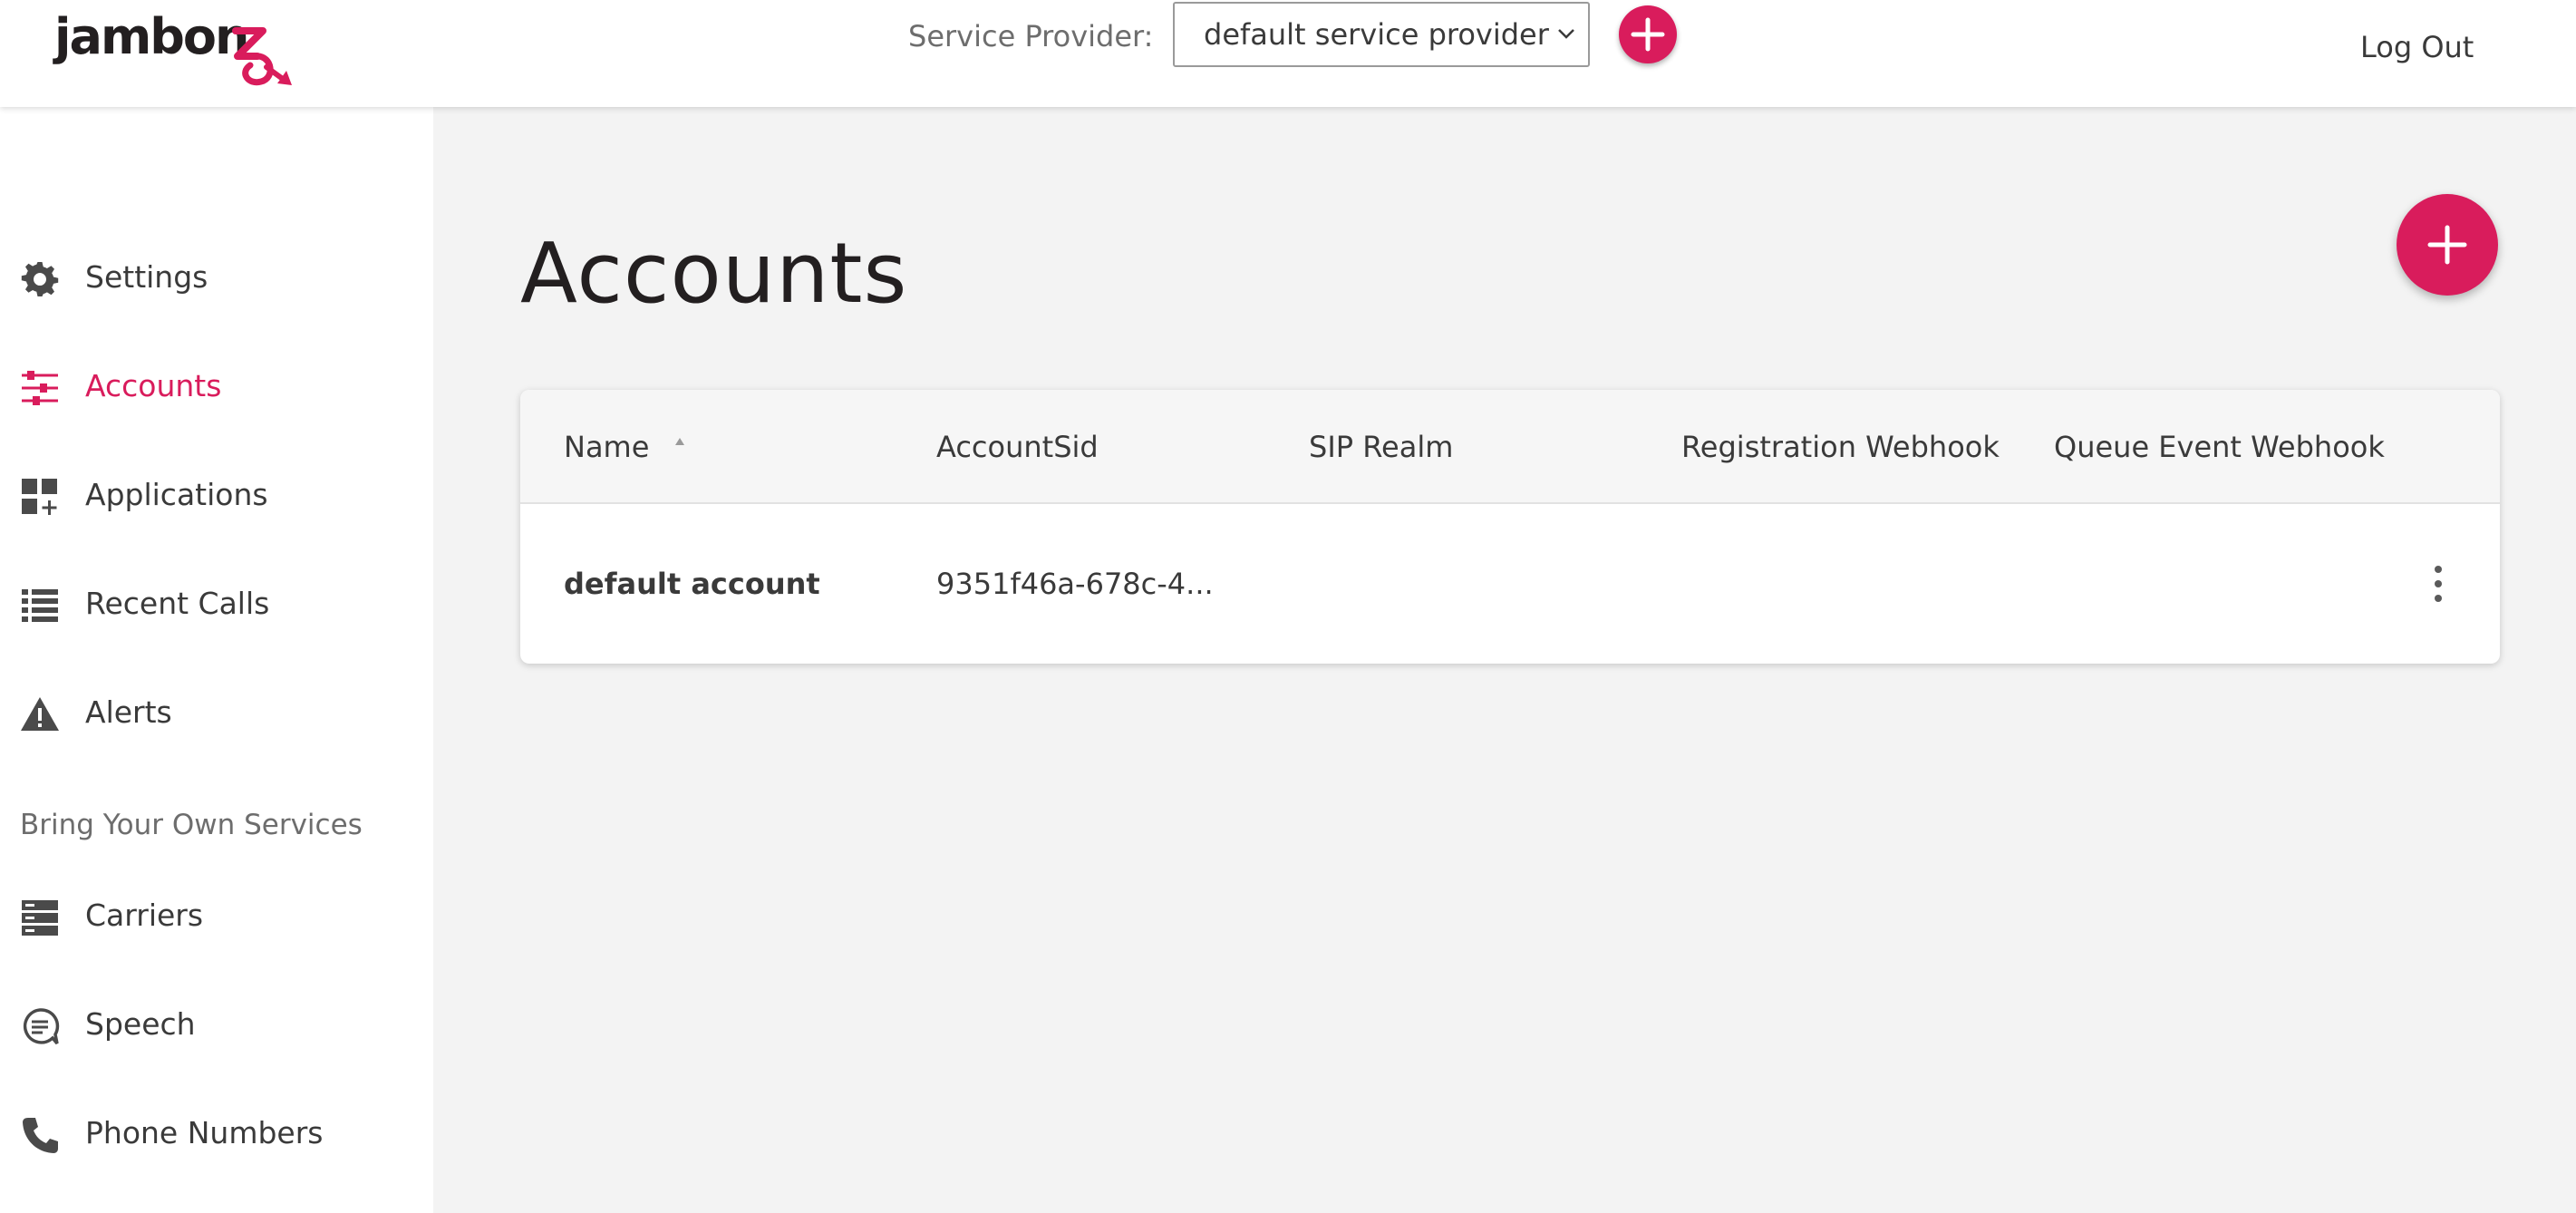 The image size is (2576, 1213). Describe the element at coordinates (714, 273) in the screenshot. I see `page-title: Accounts` at that location.